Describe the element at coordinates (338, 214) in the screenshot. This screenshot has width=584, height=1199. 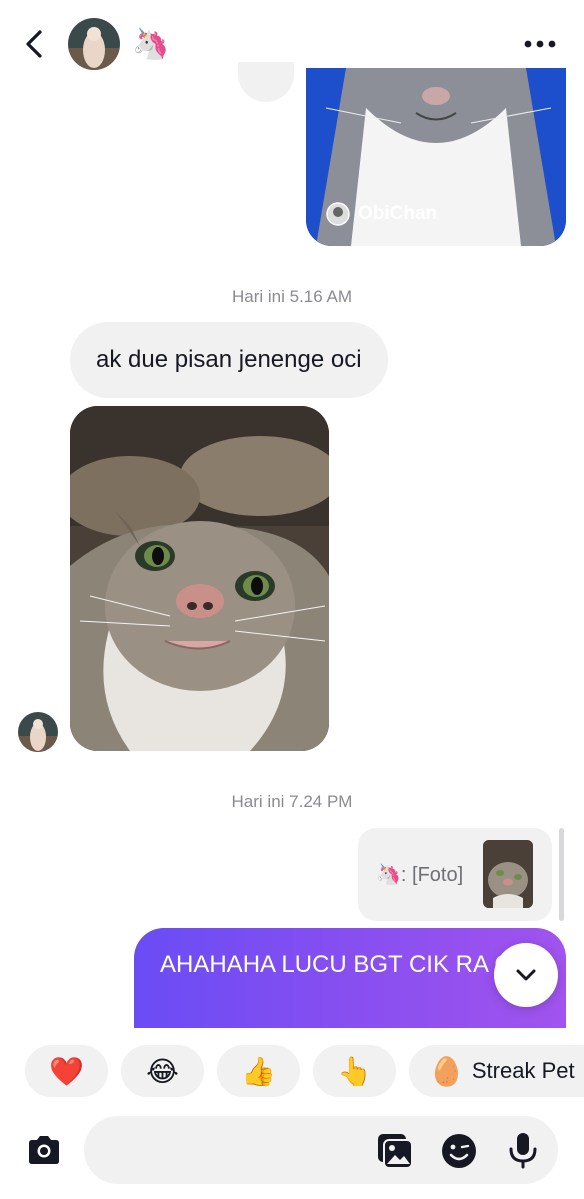
I see `author-avatar-icon` at that location.